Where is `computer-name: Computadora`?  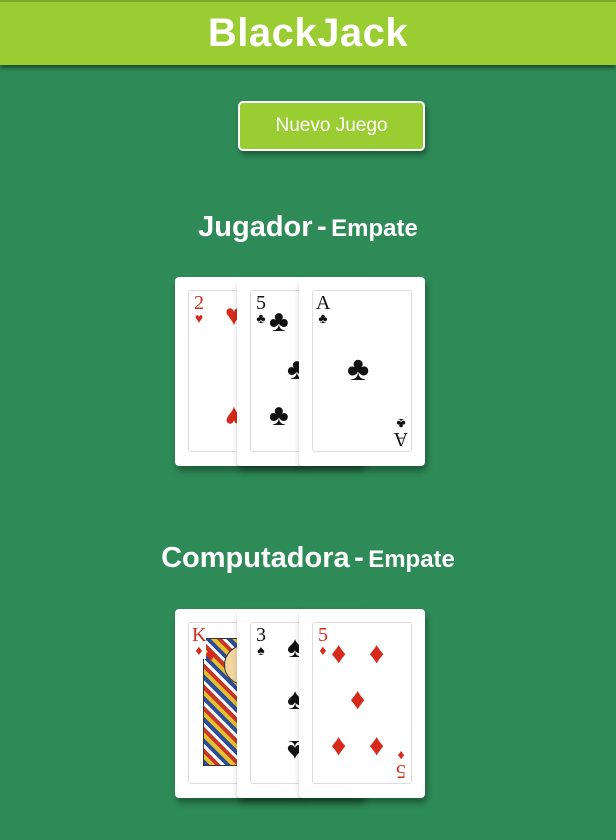 computer-name: Computadora is located at coordinates (255, 558).